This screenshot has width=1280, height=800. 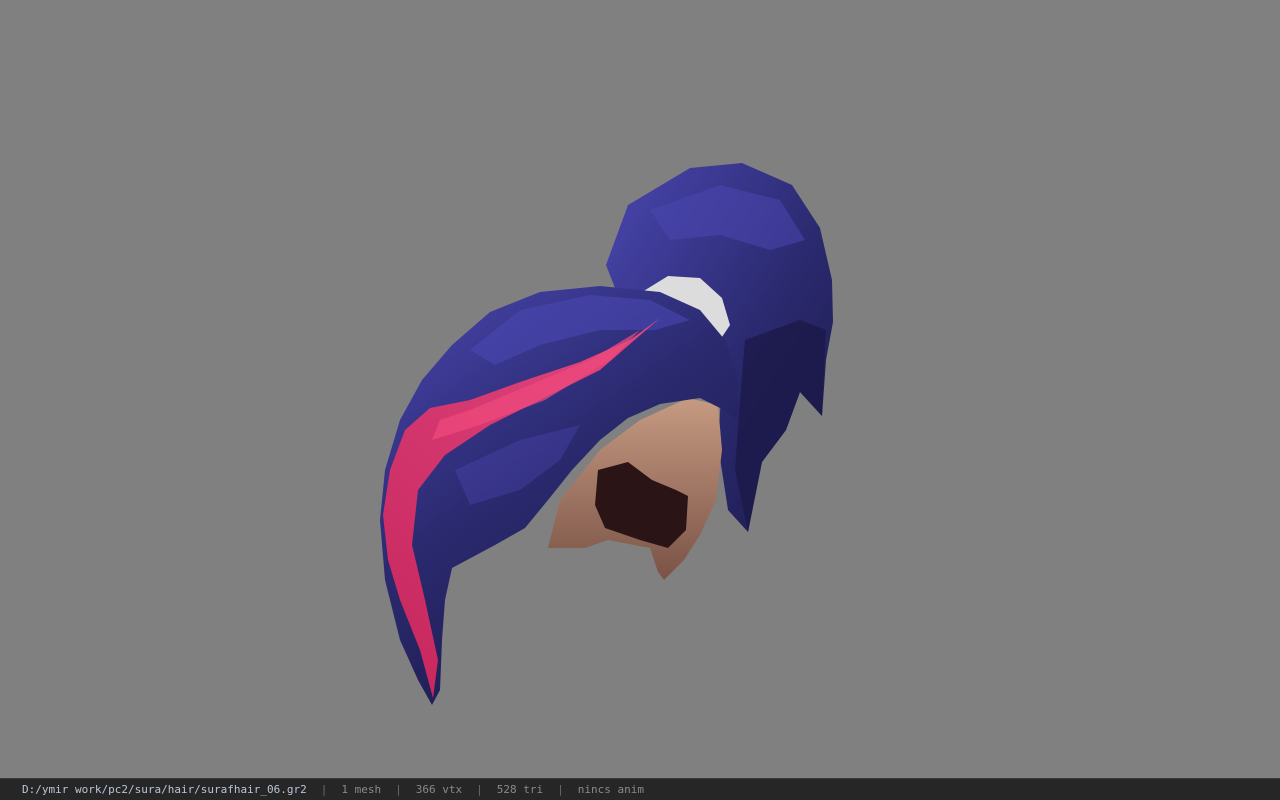 I want to click on animation-status: nincs anim, so click(x=610, y=789).